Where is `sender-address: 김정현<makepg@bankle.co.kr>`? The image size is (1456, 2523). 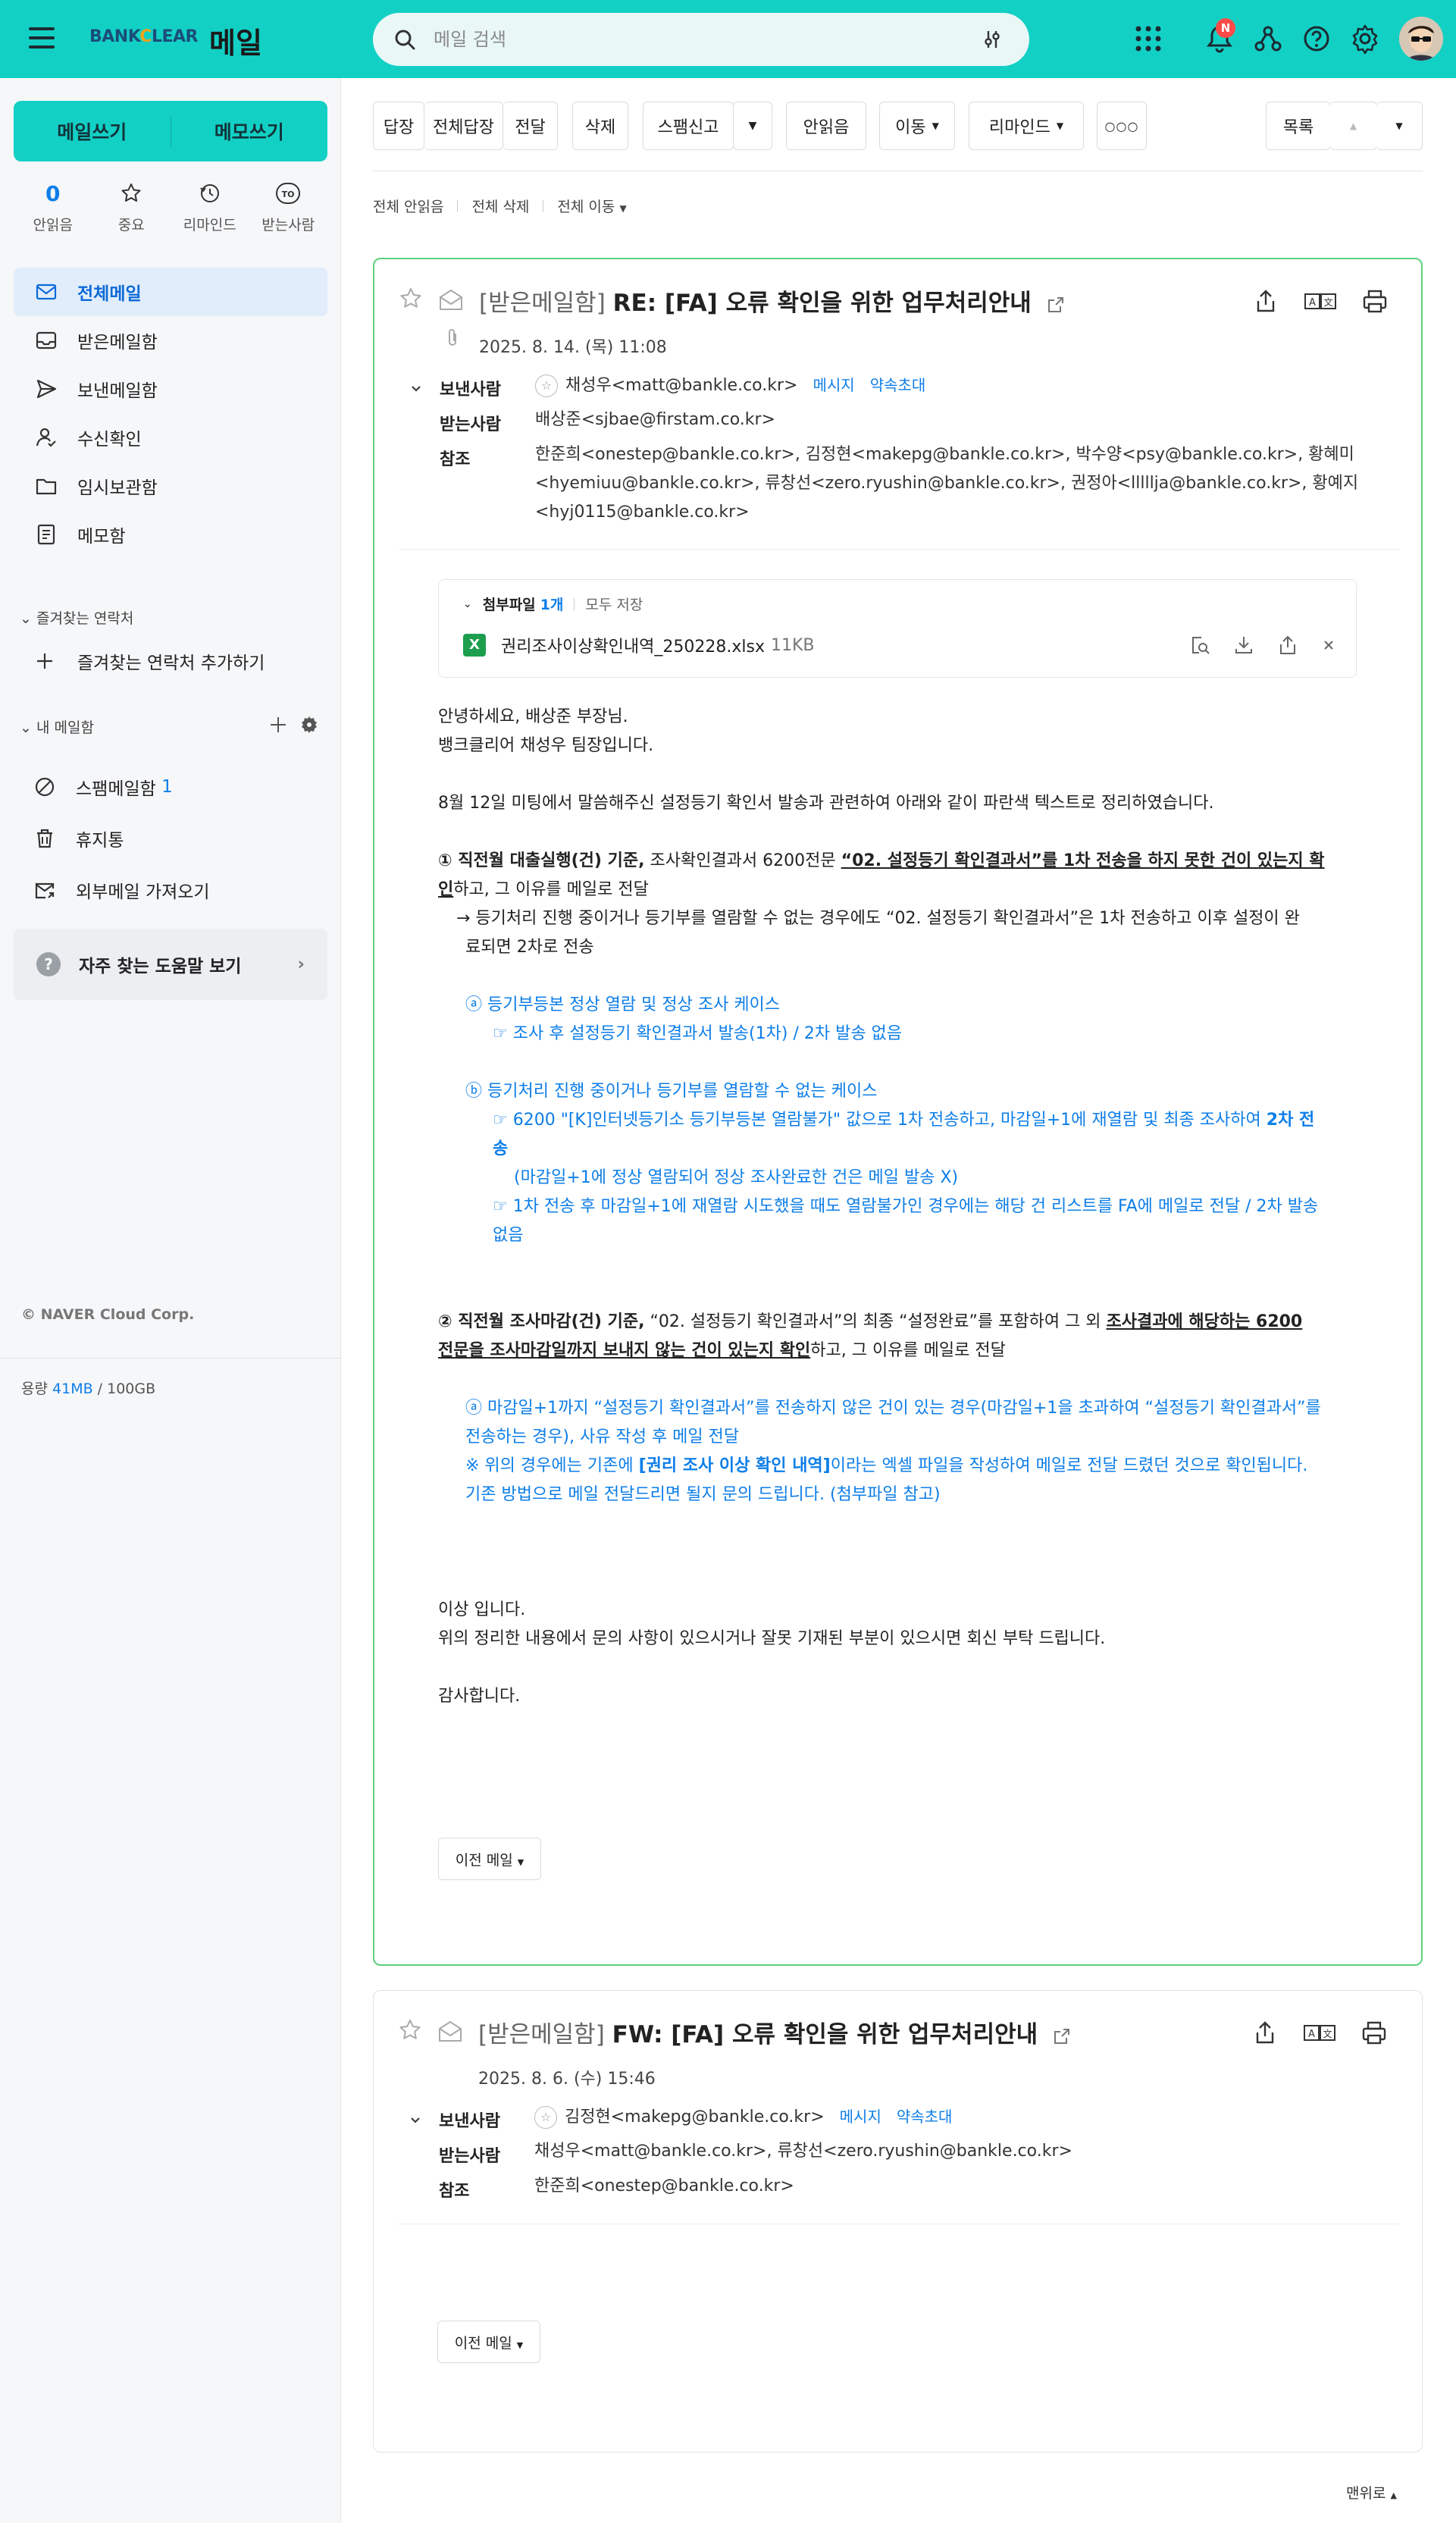 sender-address: 김정현<makepg@bankle.co.kr> is located at coordinates (695, 2117).